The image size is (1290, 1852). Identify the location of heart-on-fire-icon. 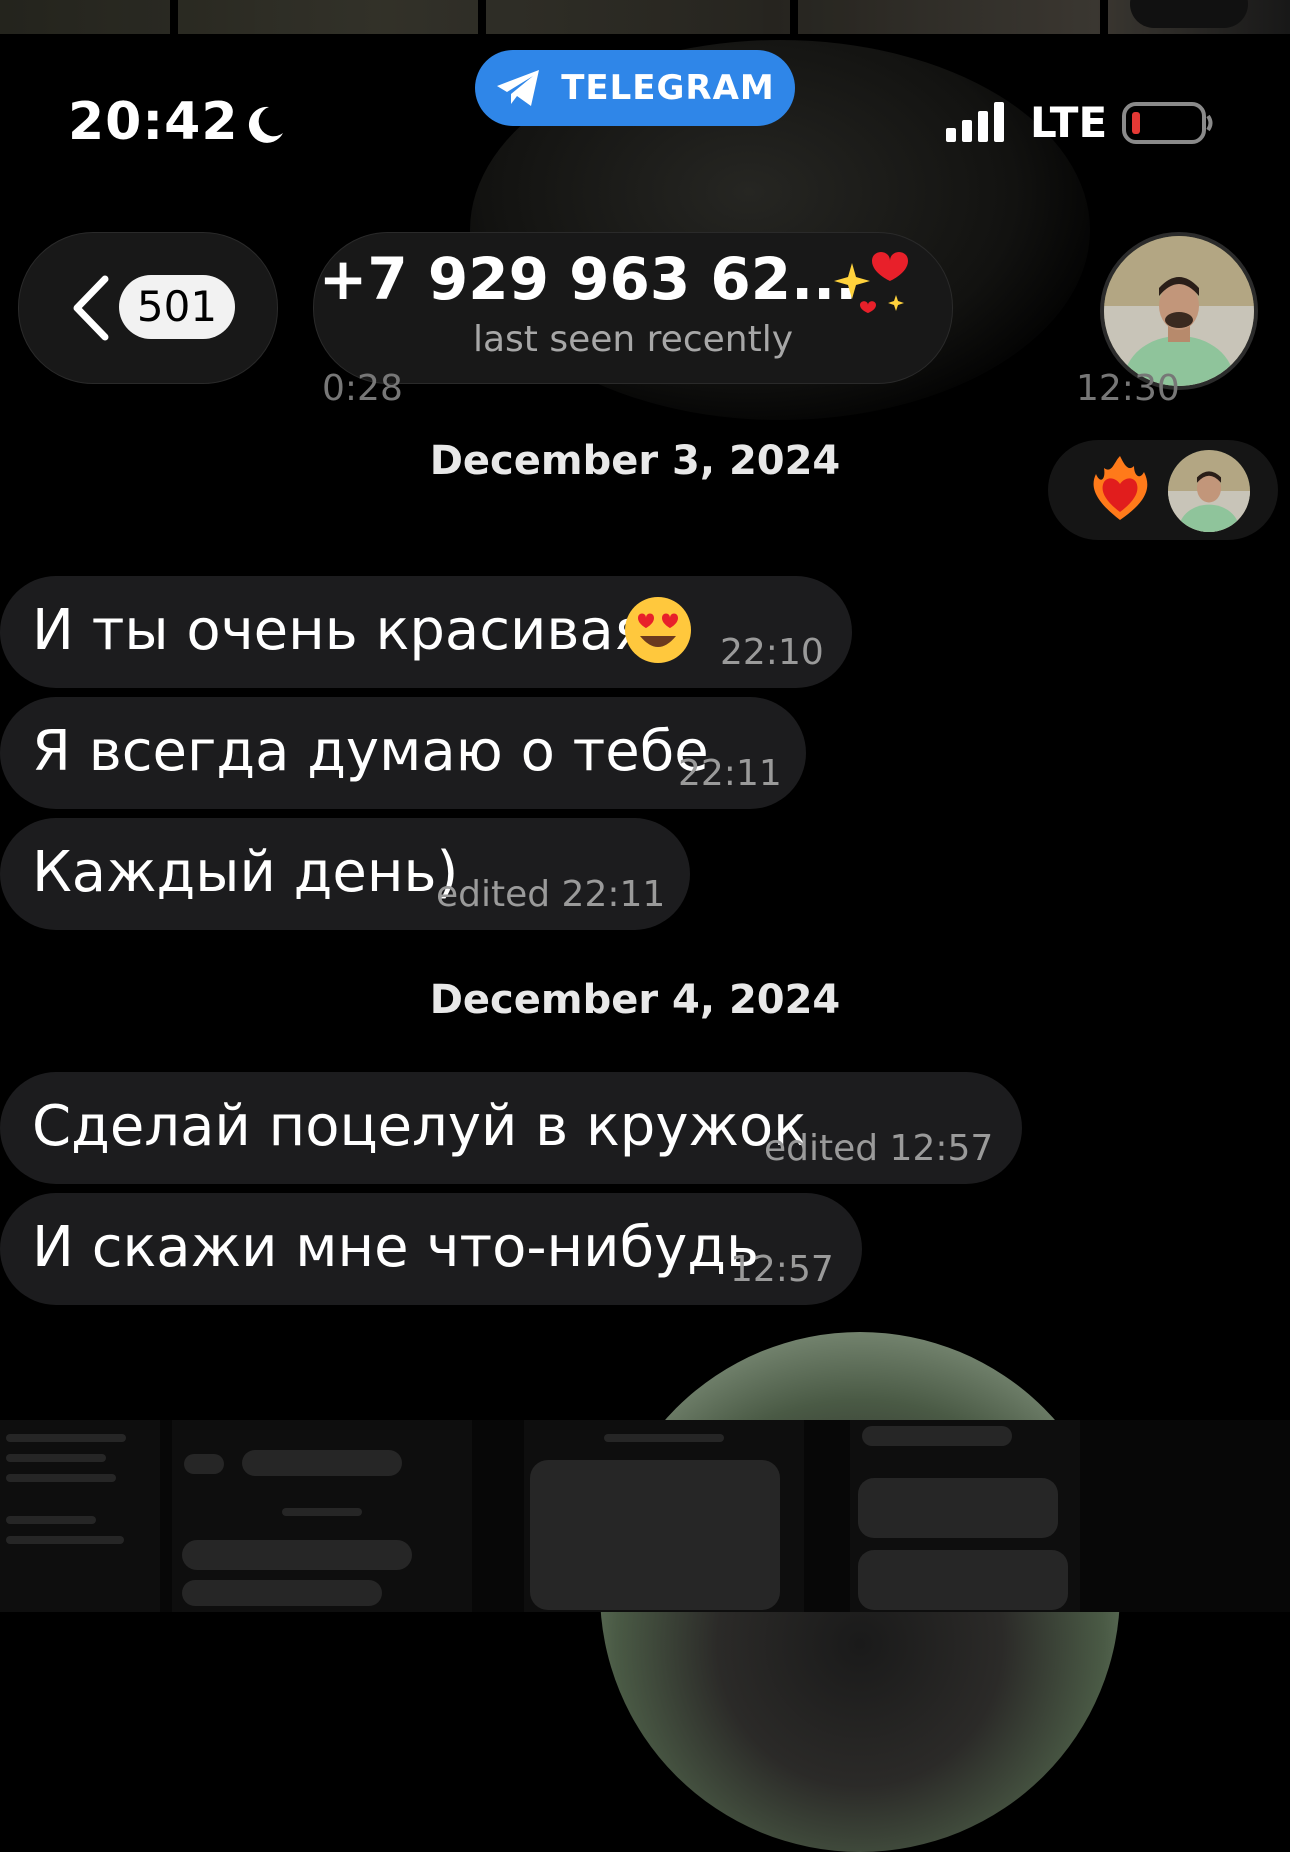
(1120, 488).